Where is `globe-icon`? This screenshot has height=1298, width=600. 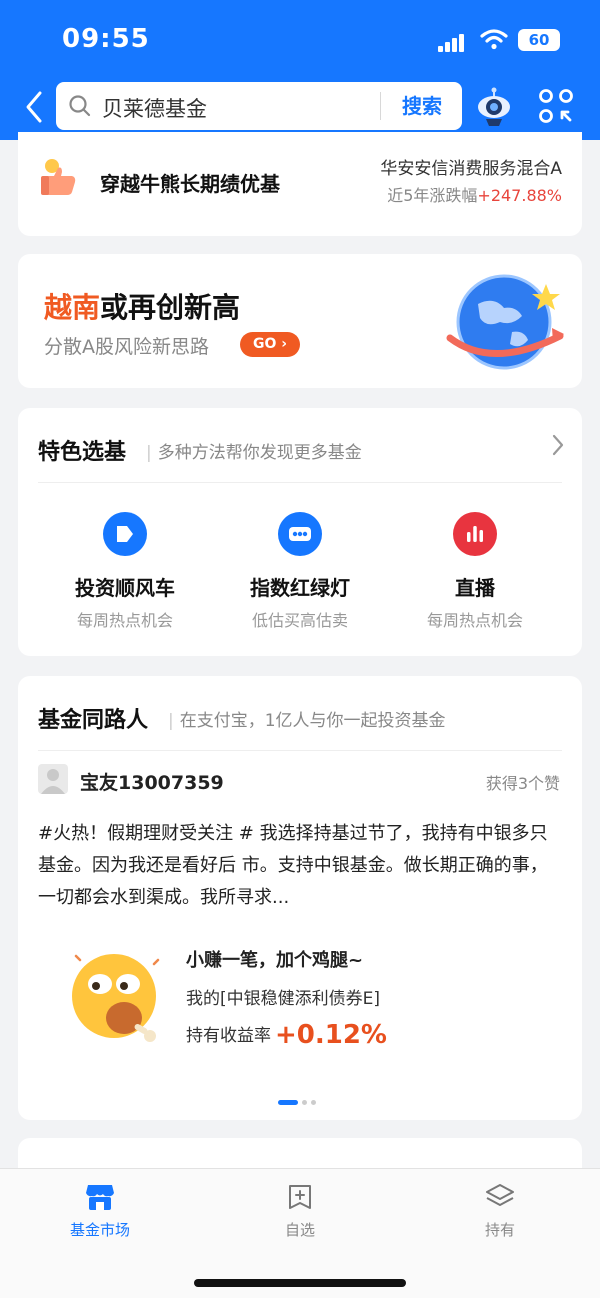
globe-icon is located at coordinates (505, 322).